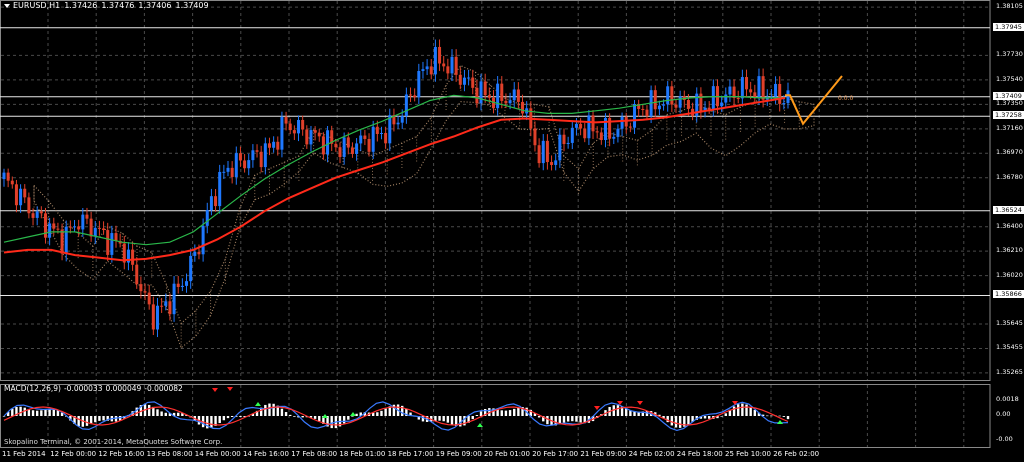  What do you see at coordinates (1009, 371) in the screenshot?
I see `price-tick-label: 1.35265` at bounding box center [1009, 371].